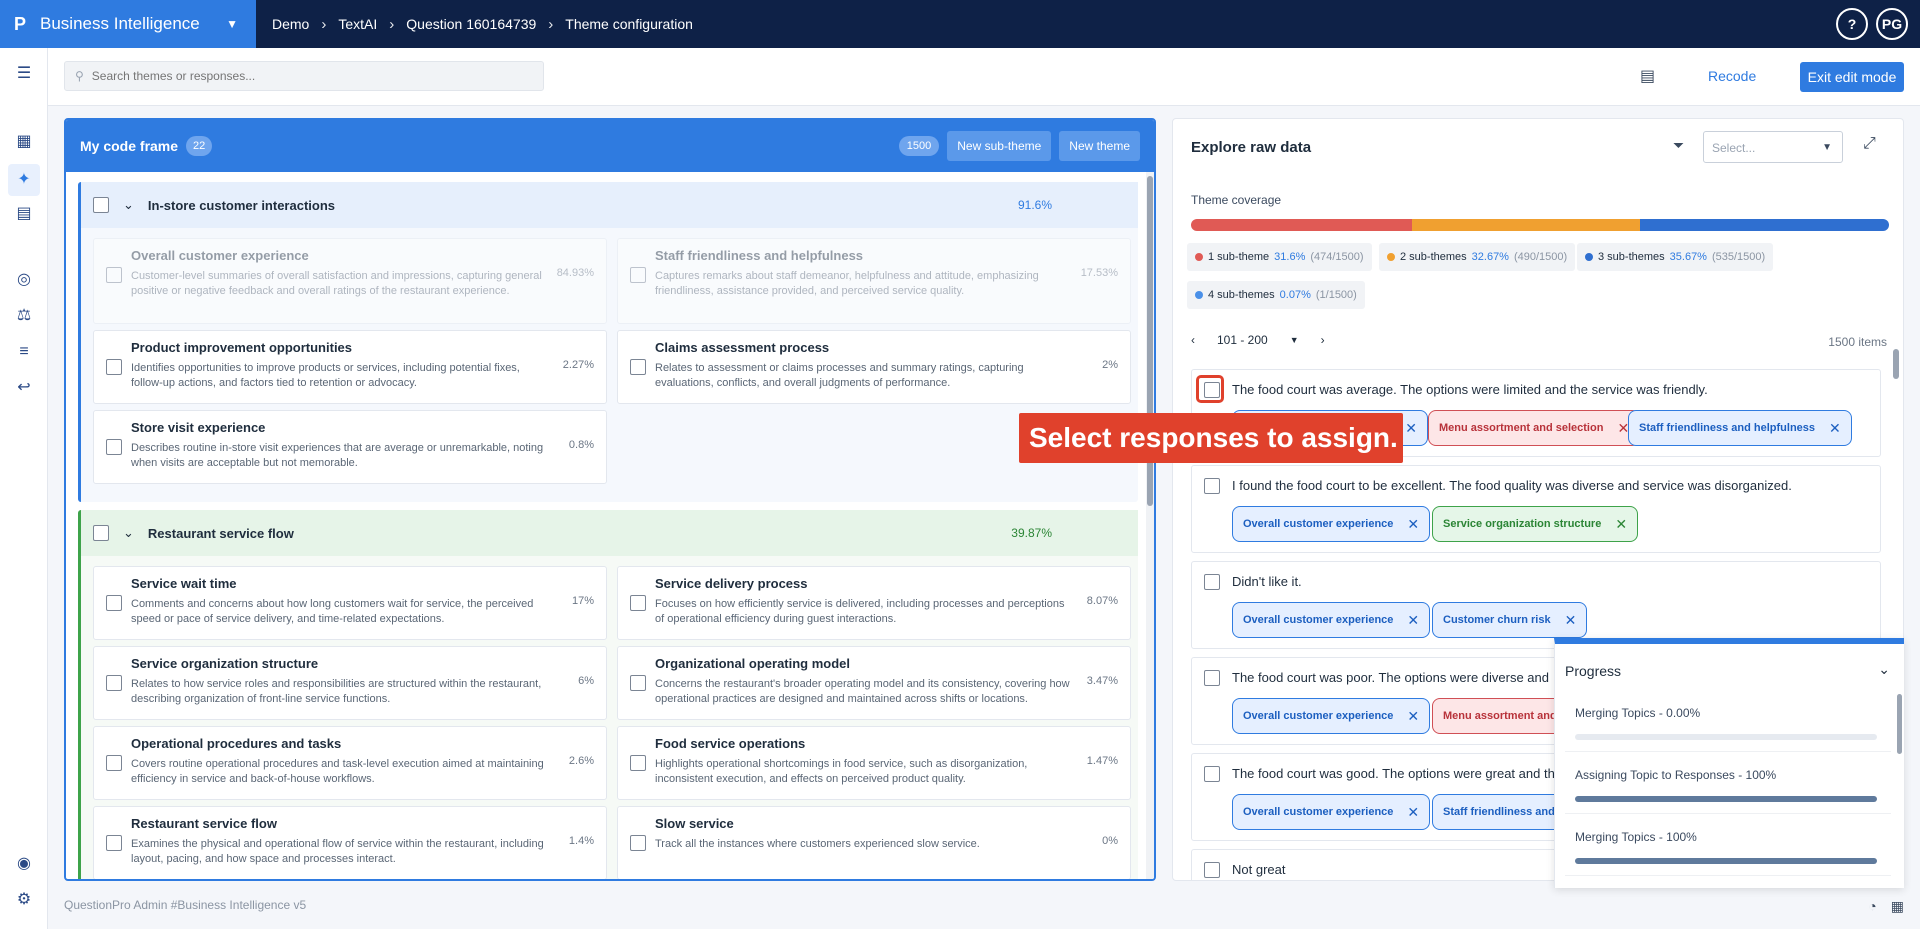 Image resolution: width=1920 pixels, height=929 pixels. What do you see at coordinates (1210, 389) in the screenshot?
I see `checkbox-highlight` at bounding box center [1210, 389].